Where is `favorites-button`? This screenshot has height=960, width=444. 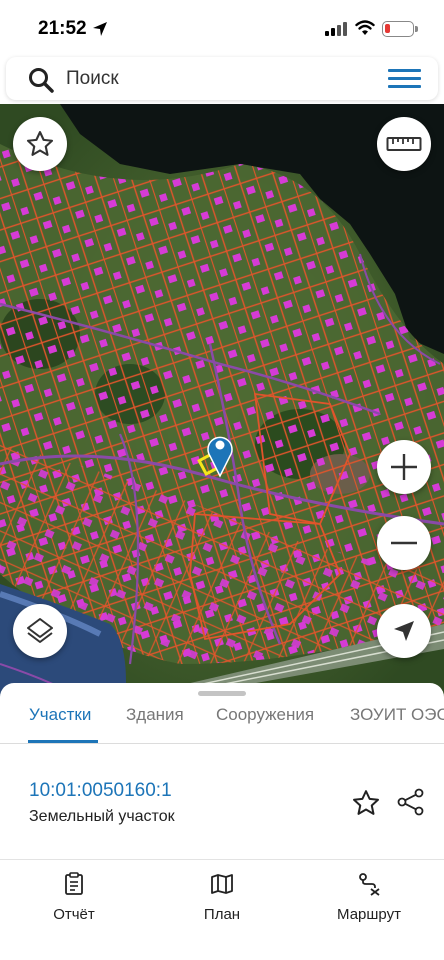 favorites-button is located at coordinates (40, 144).